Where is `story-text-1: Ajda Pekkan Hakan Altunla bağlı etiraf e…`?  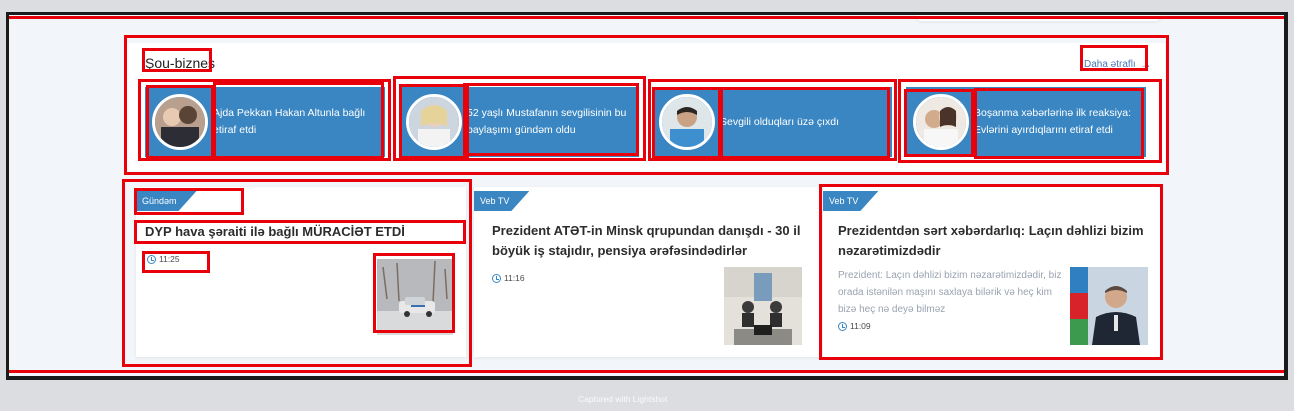
story-text-1: Ajda Pekkan Hakan Altunla bağlı etiraf e… is located at coordinates (289, 121).